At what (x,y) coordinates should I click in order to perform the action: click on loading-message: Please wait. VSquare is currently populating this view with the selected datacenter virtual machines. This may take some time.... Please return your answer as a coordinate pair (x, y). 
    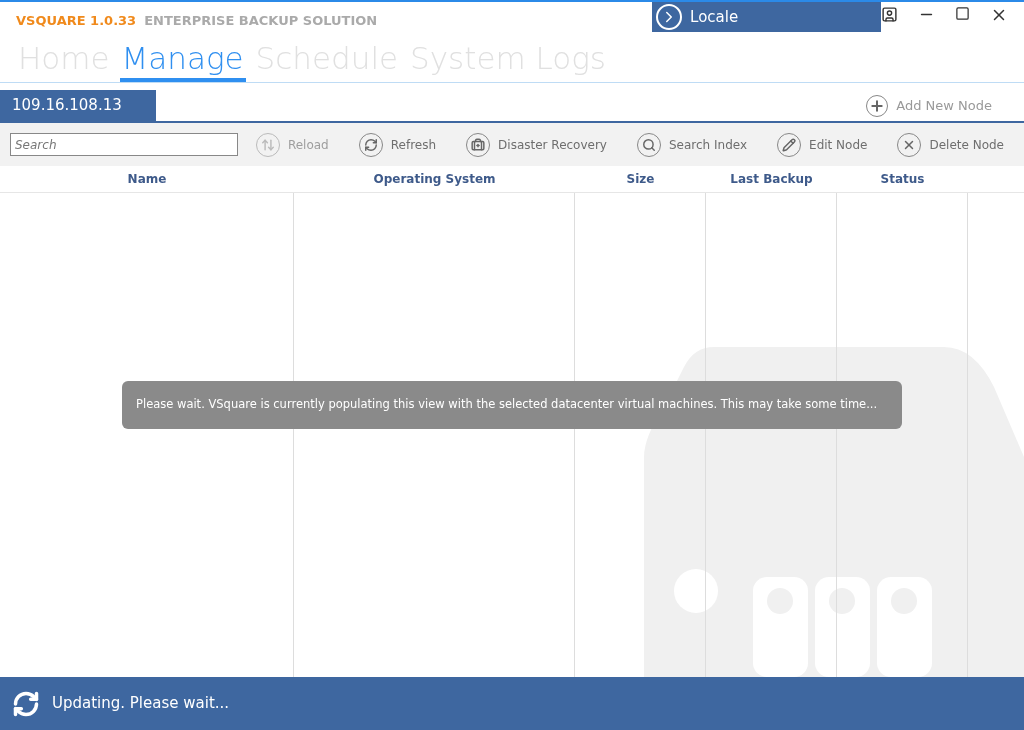
    Looking at the image, I should click on (507, 405).